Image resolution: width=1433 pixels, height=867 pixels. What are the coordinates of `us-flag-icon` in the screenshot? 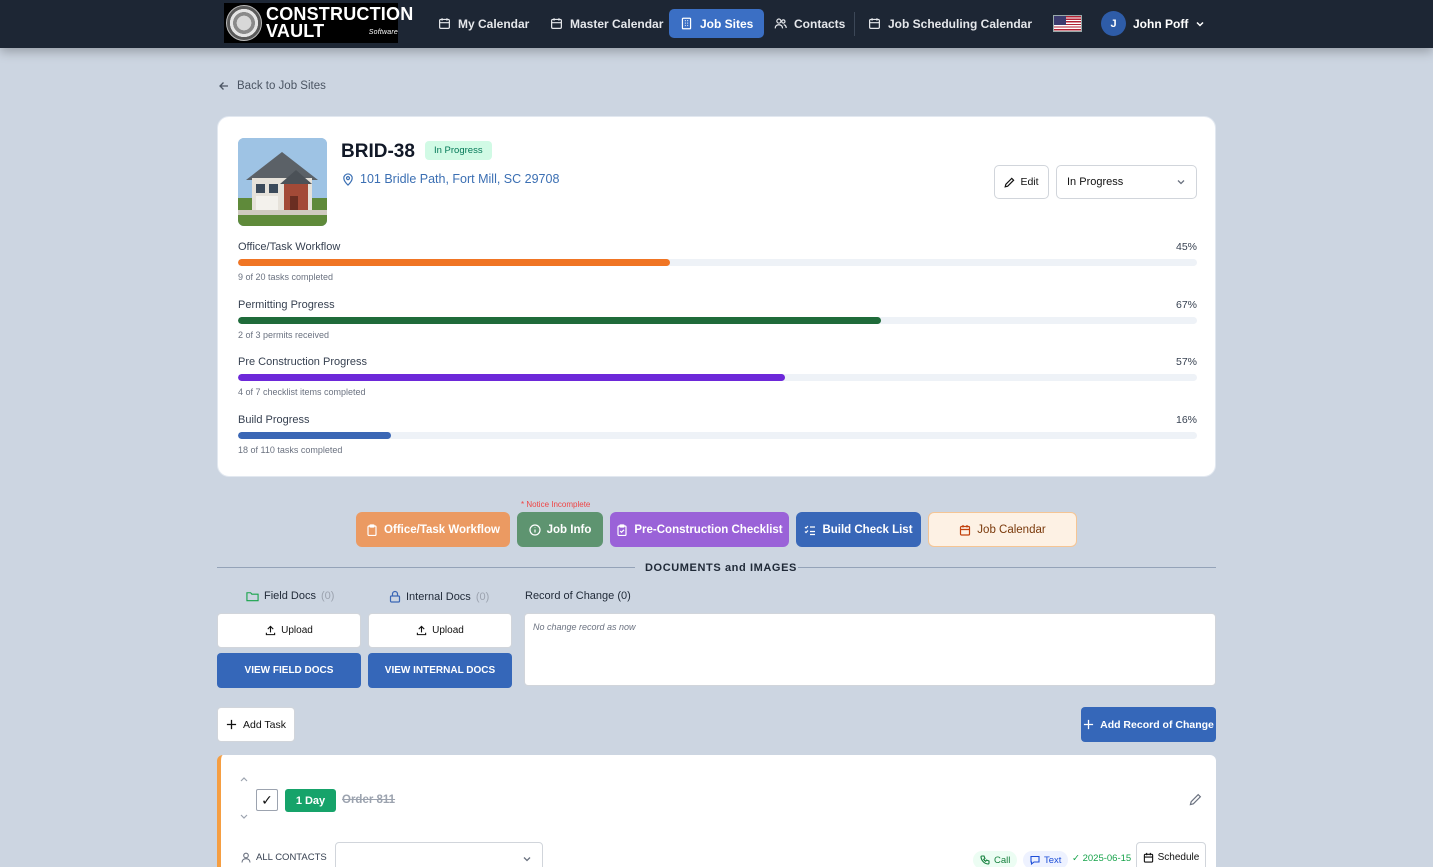 It's located at (1067, 23).